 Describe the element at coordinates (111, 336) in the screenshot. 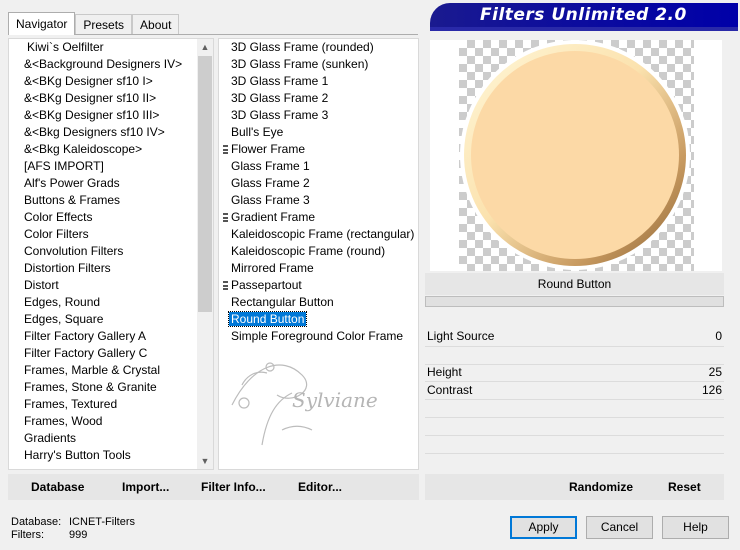

I see `category-item: Filter Factory Gallery A` at that location.